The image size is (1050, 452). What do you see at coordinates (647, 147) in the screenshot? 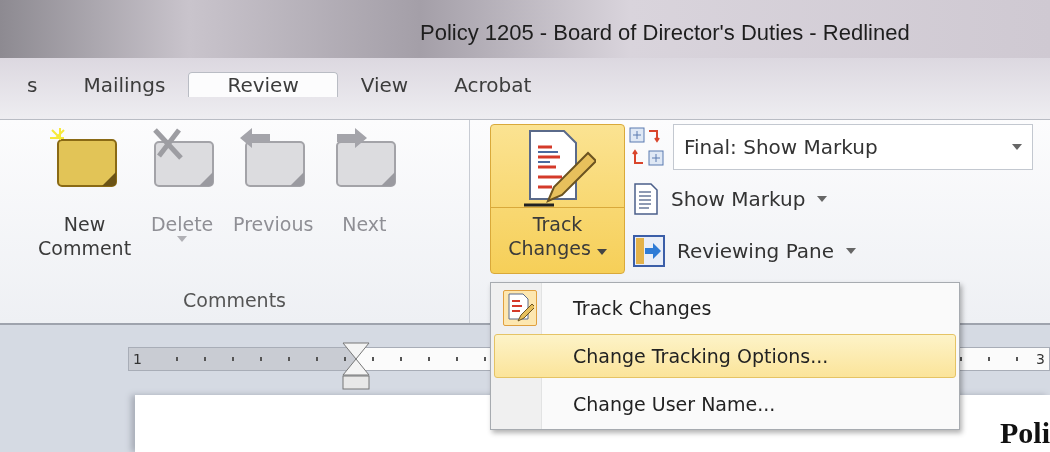
I see `compare-arrows-icon` at bounding box center [647, 147].